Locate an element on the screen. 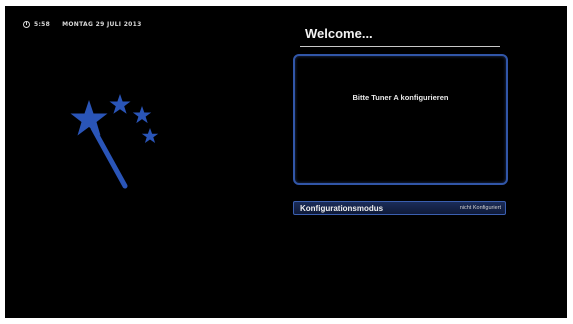 The width and height of the screenshot is (573, 324). message-text: Bitte Tuner A konfigurieren is located at coordinates (400, 97).